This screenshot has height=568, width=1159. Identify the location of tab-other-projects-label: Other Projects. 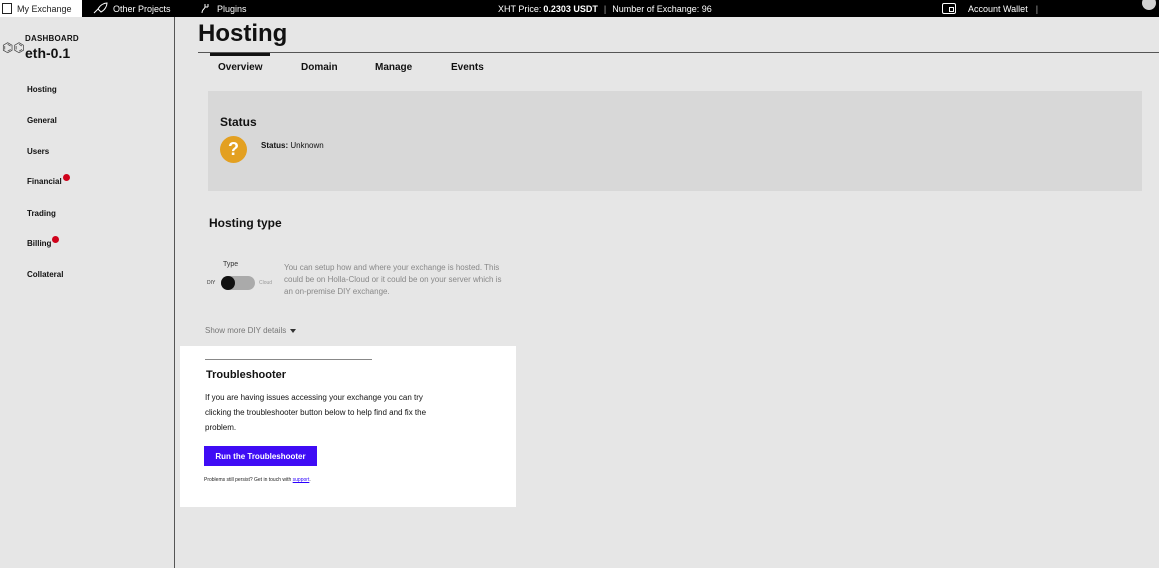
(142, 8).